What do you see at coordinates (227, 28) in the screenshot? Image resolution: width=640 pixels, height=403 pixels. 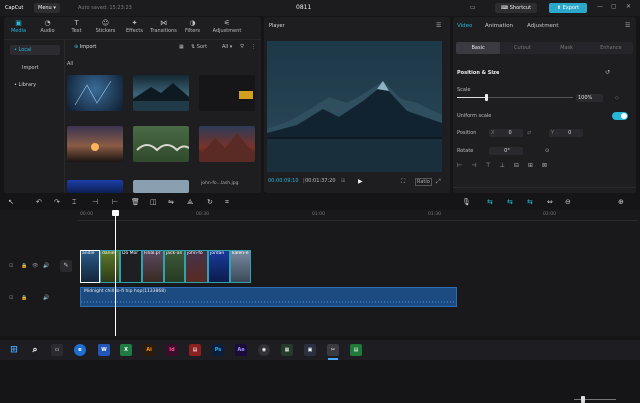 I see `tab-adjustment: ⚟ Adjustment` at bounding box center [227, 28].